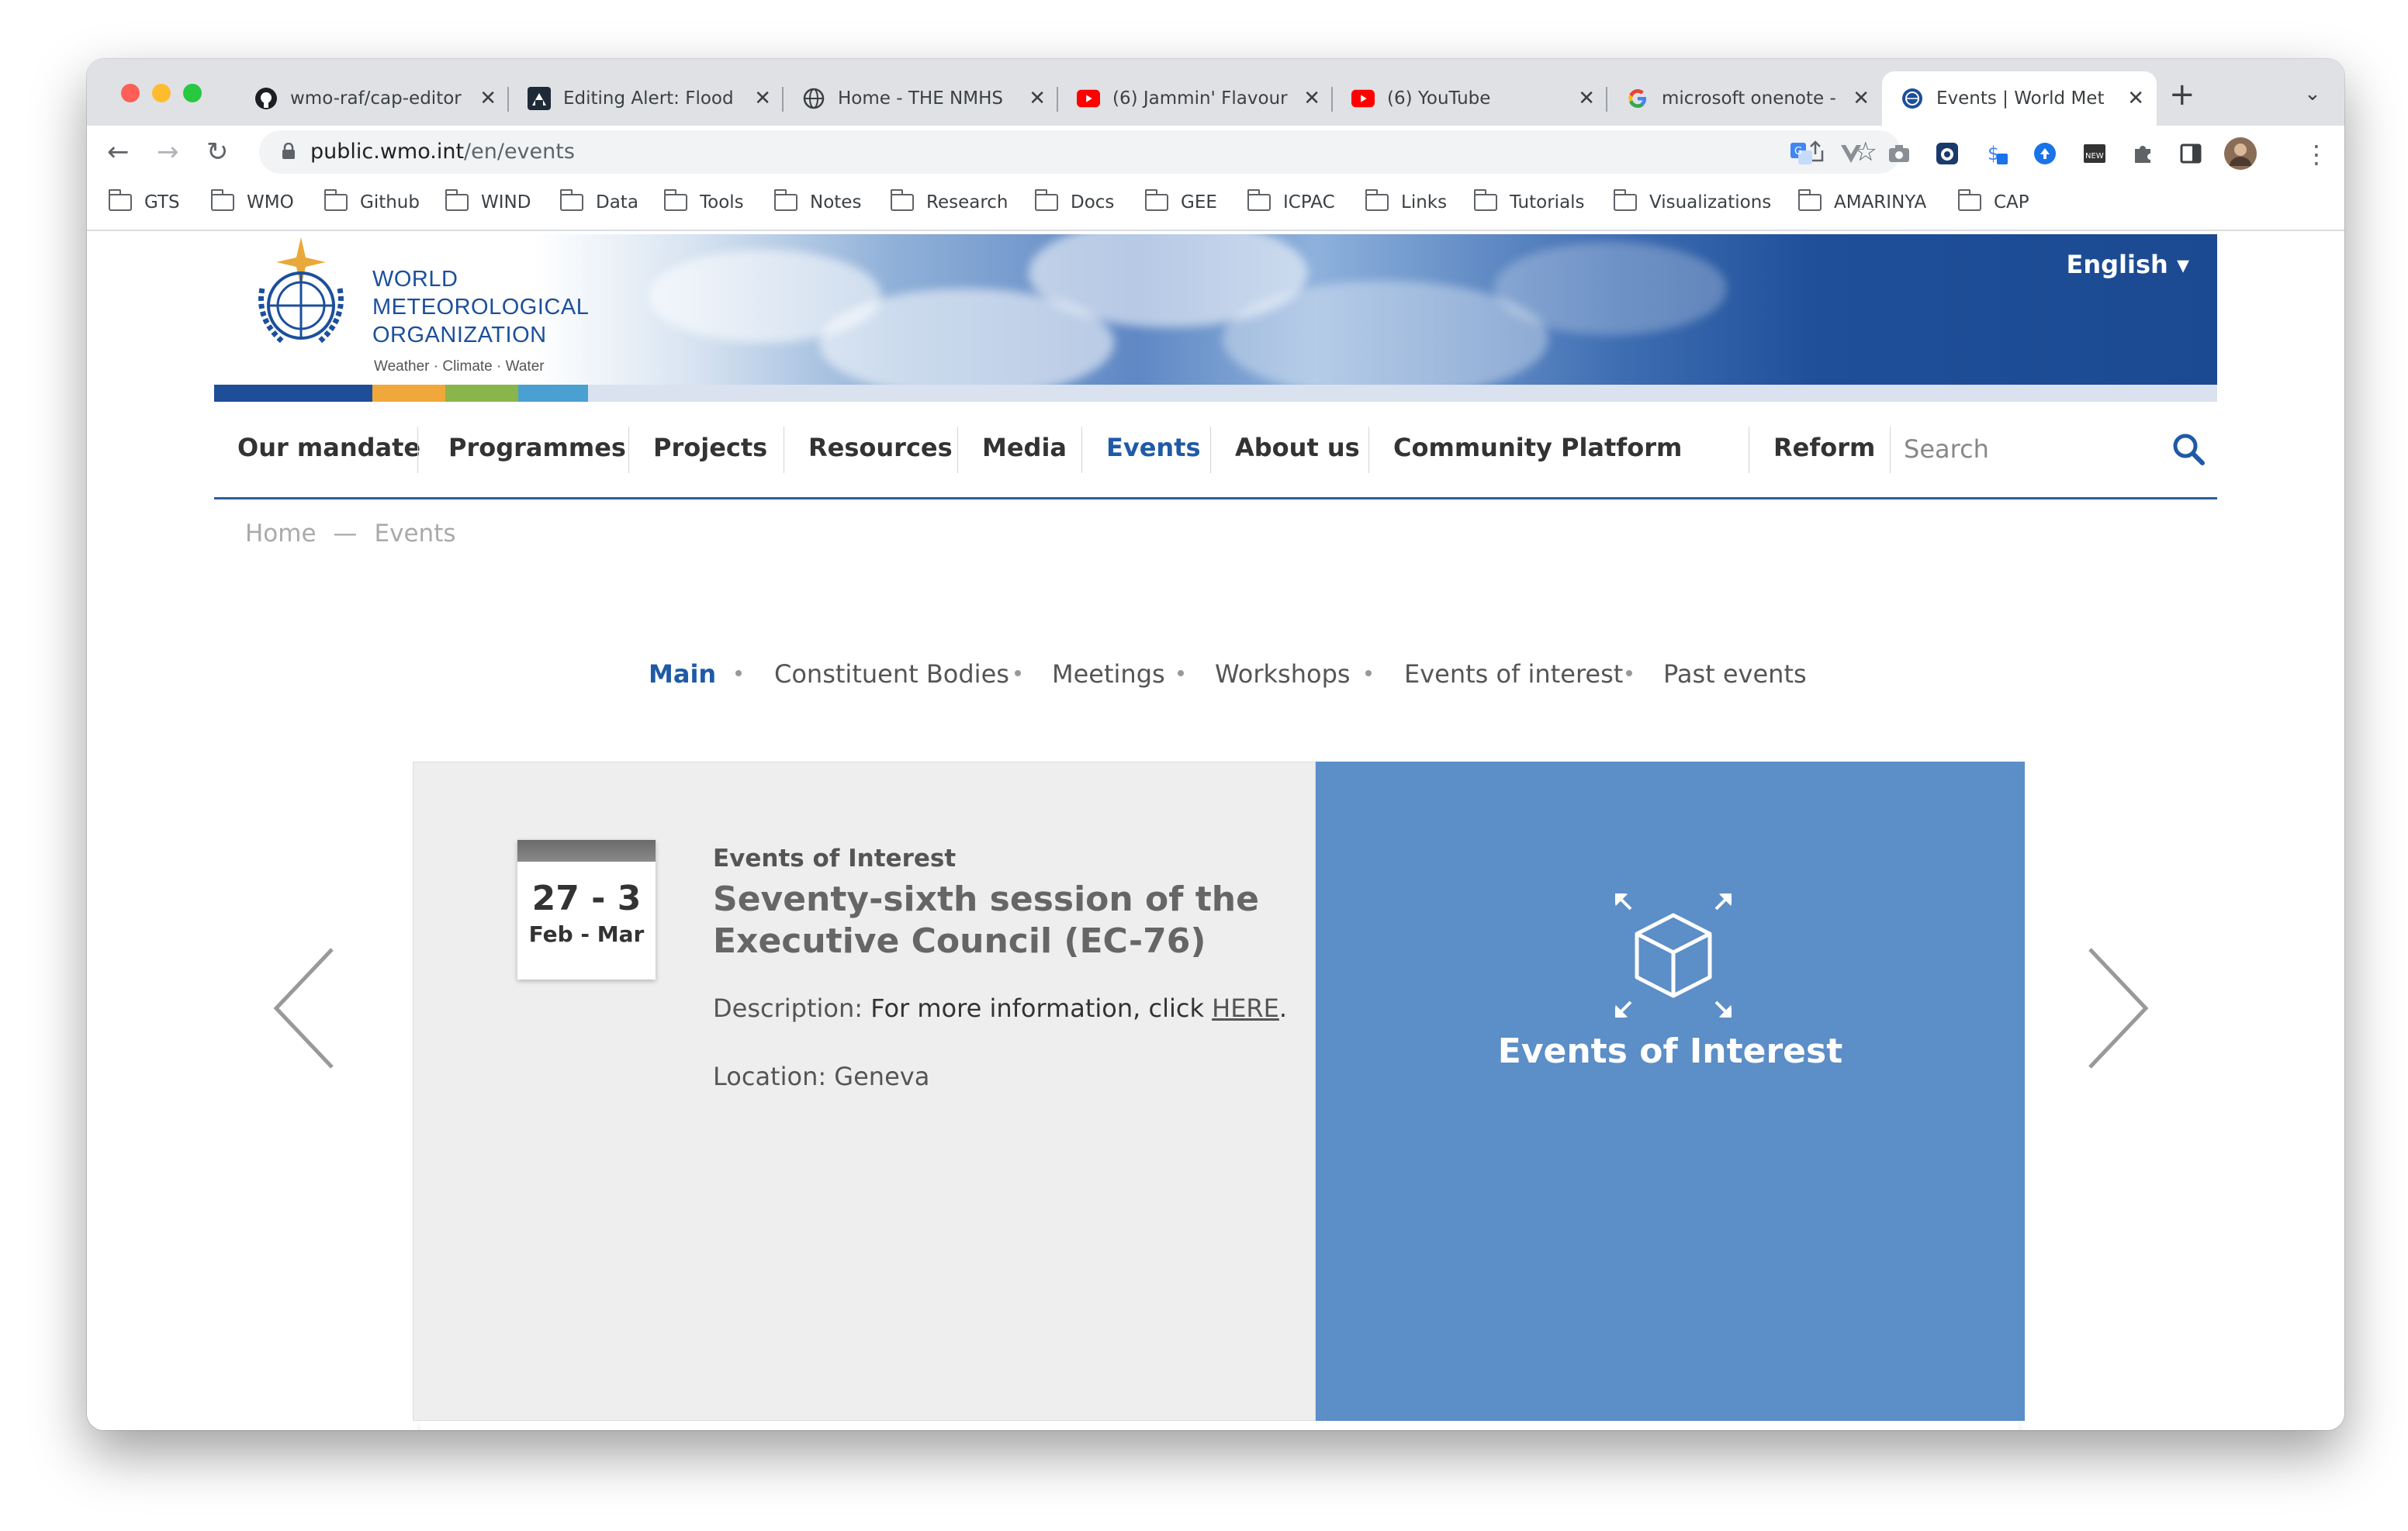  What do you see at coordinates (350, 534) in the screenshot?
I see `breadcrumb: Home — Events` at bounding box center [350, 534].